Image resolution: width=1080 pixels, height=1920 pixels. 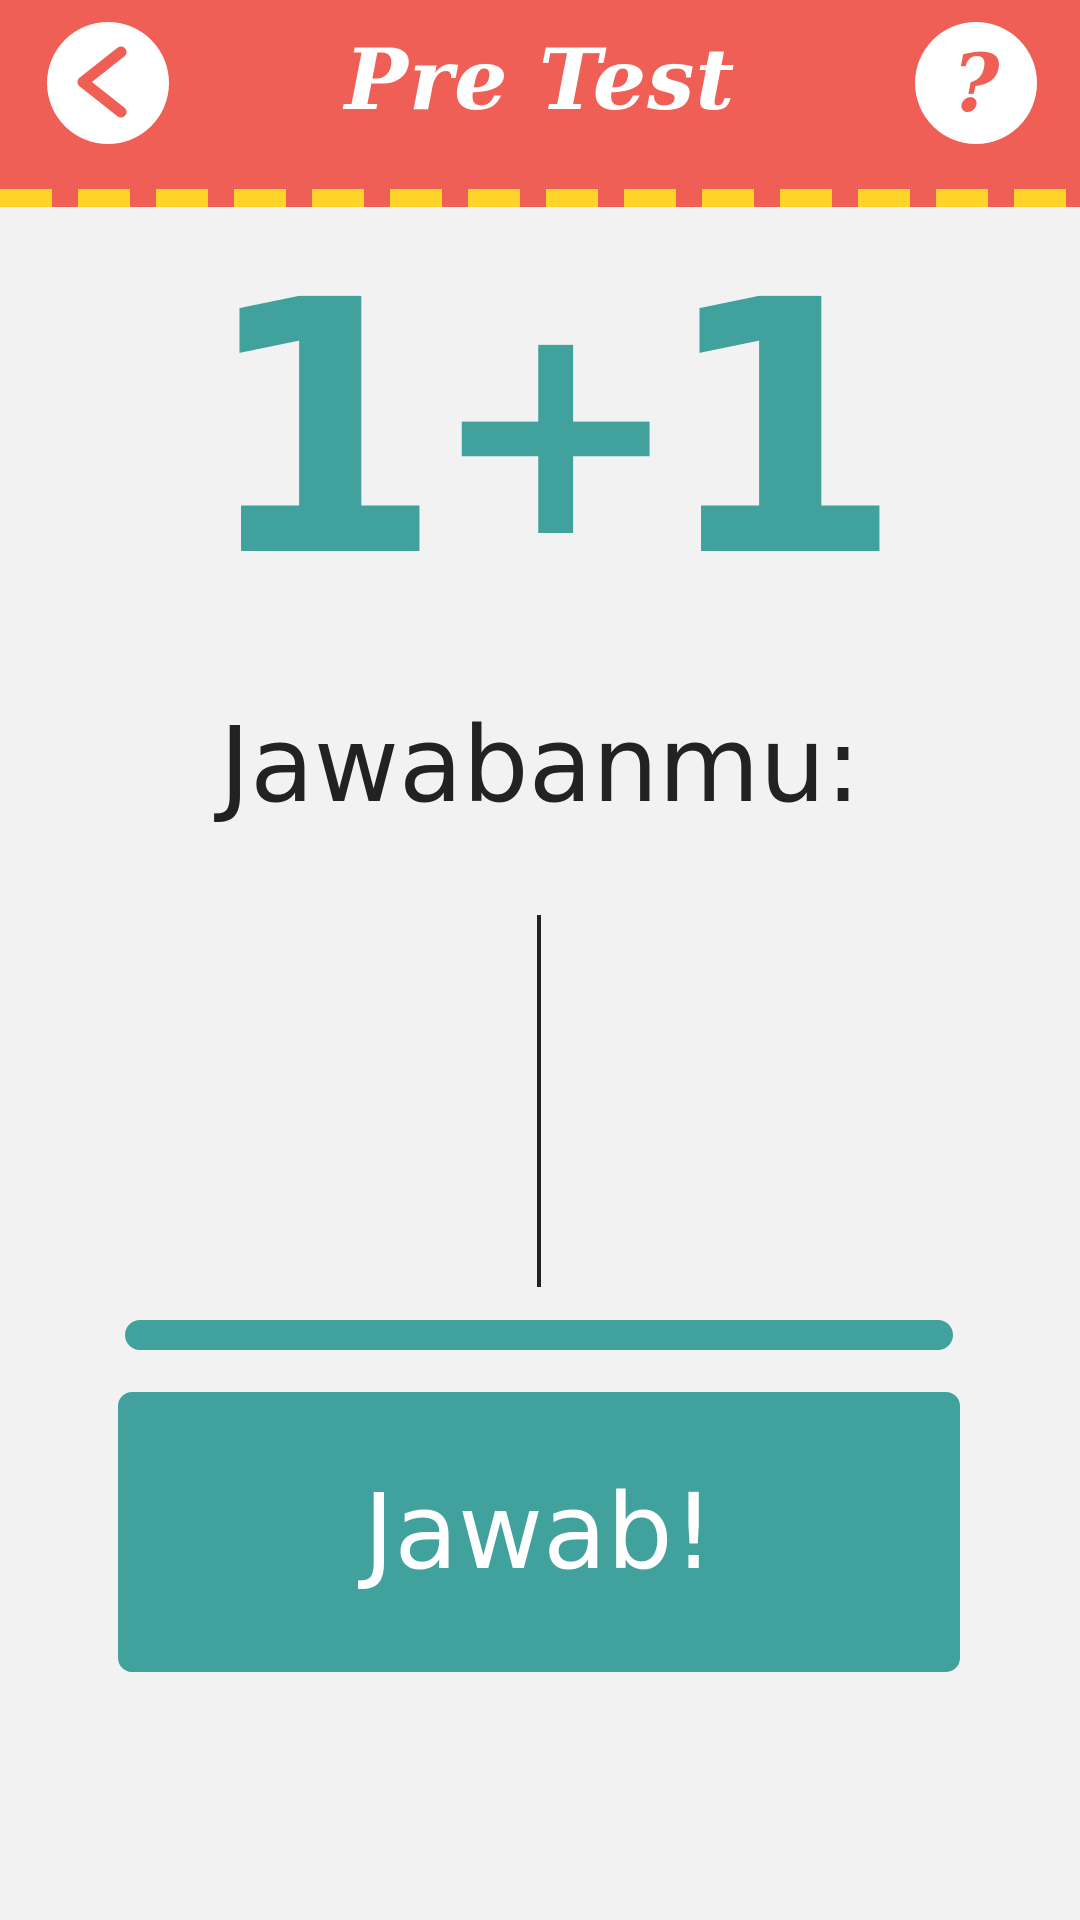 I want to click on operator-sign: +, so click(x=556, y=429).